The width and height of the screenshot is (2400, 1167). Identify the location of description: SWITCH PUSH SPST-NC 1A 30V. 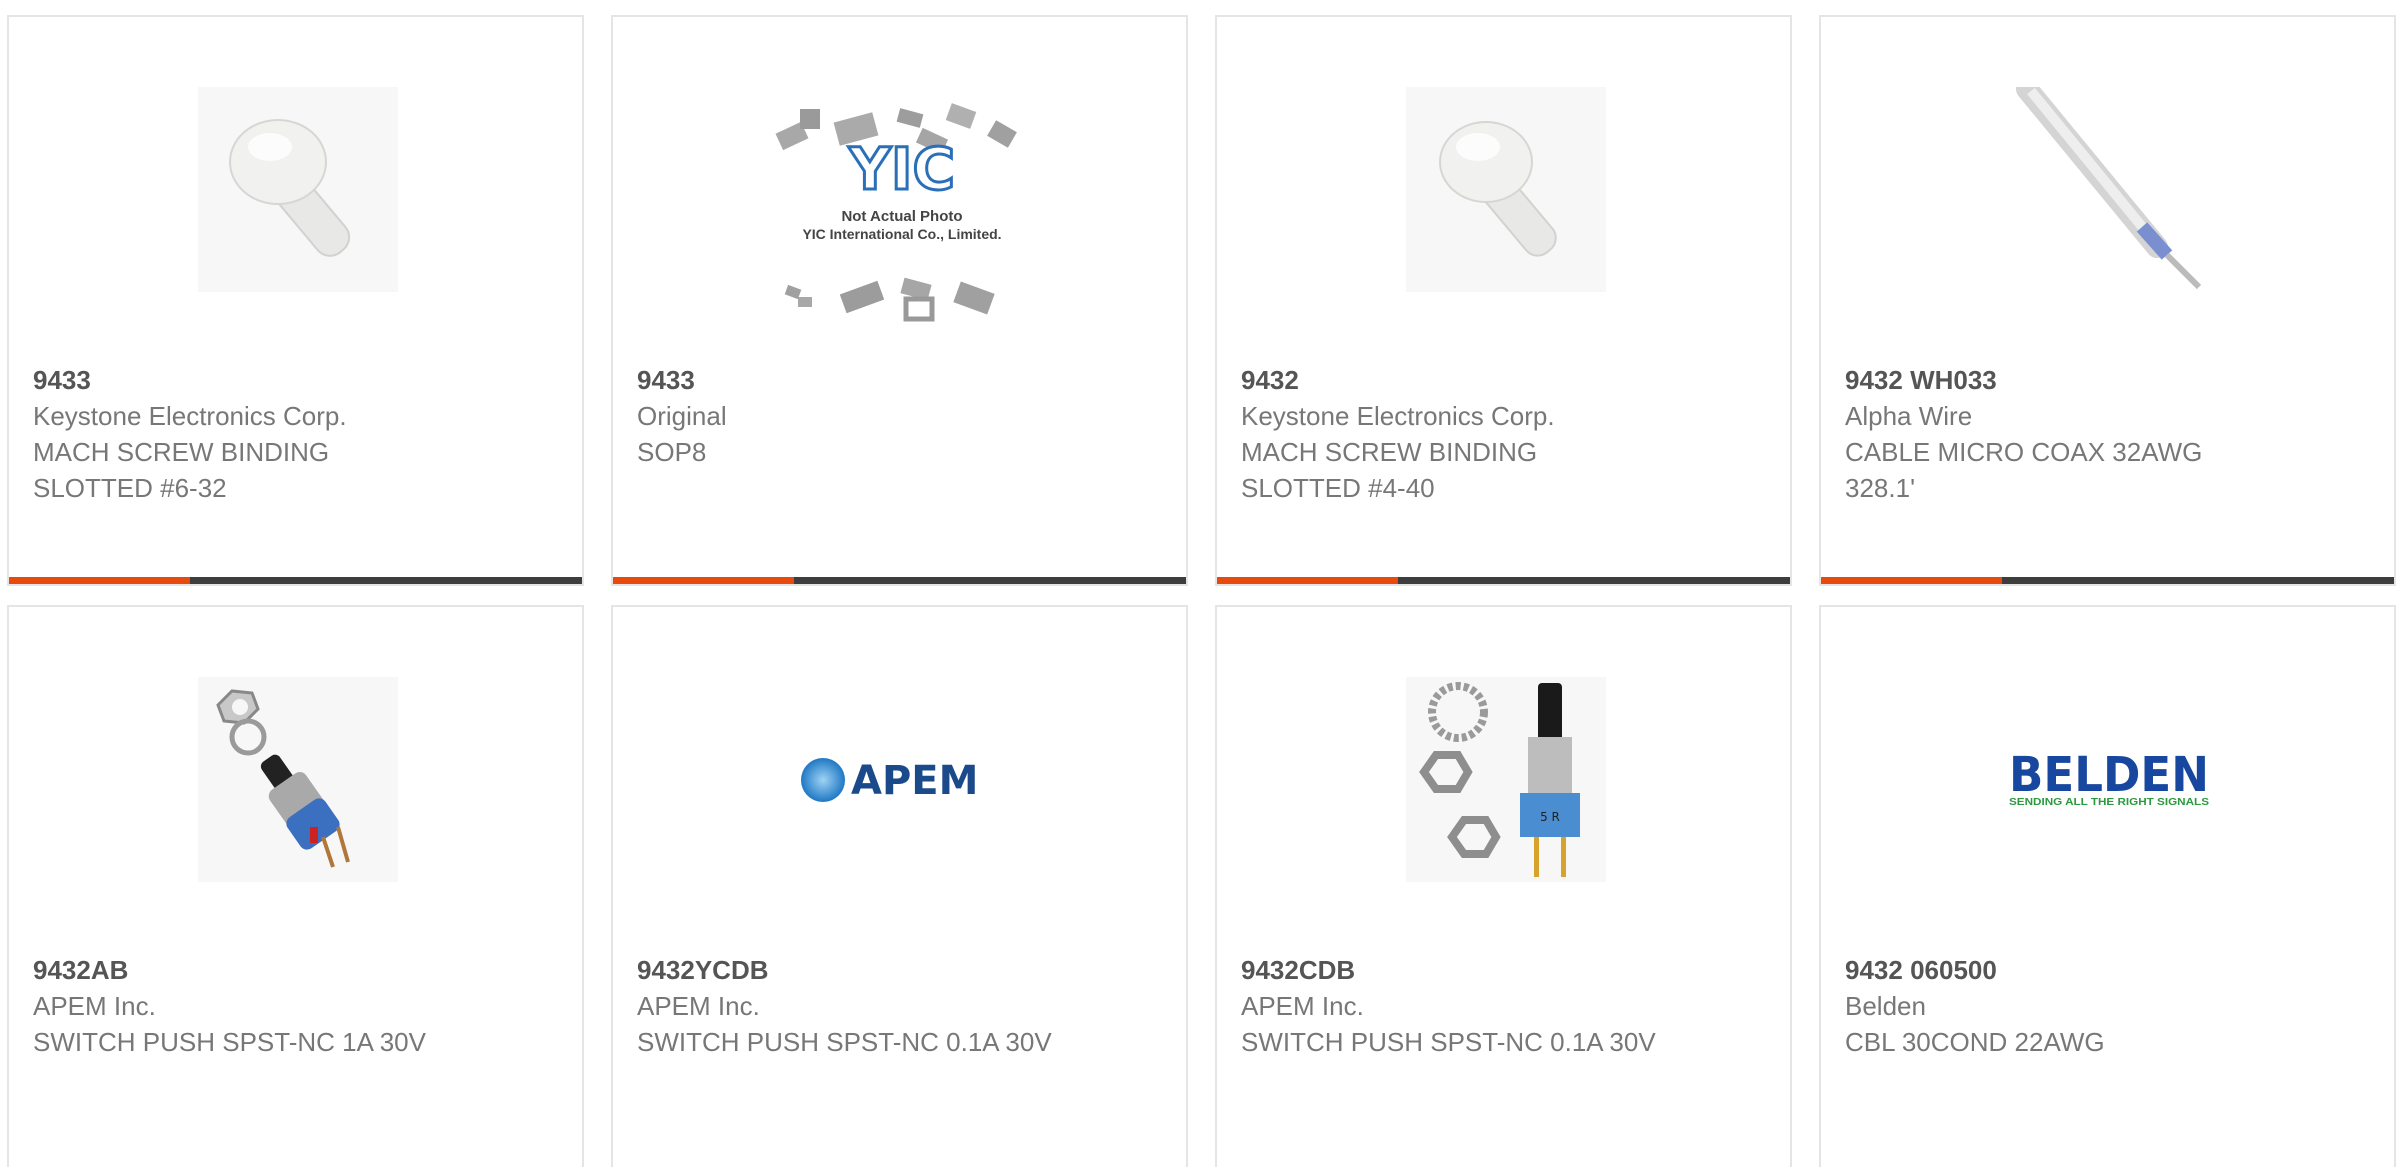
(229, 1042).